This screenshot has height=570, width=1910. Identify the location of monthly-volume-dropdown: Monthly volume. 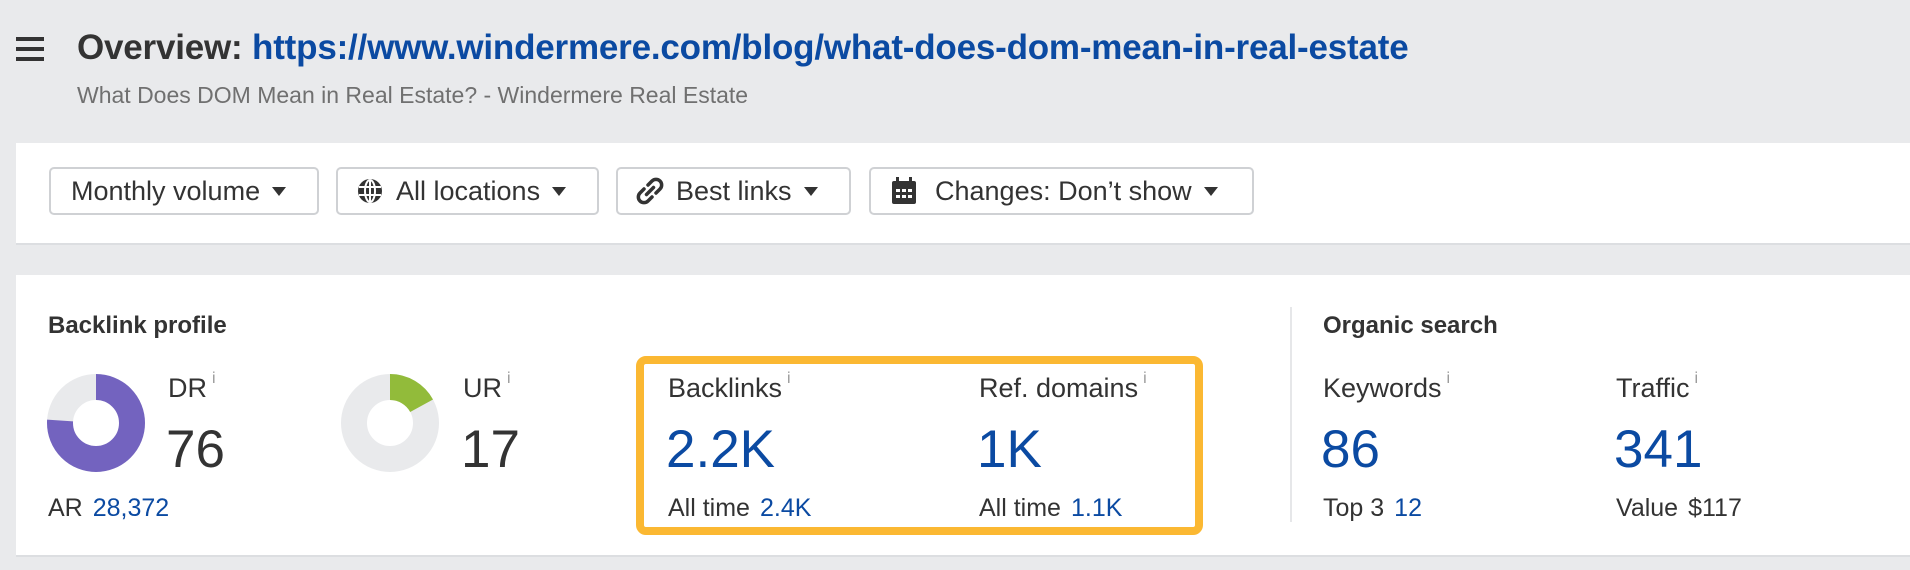
(184, 191).